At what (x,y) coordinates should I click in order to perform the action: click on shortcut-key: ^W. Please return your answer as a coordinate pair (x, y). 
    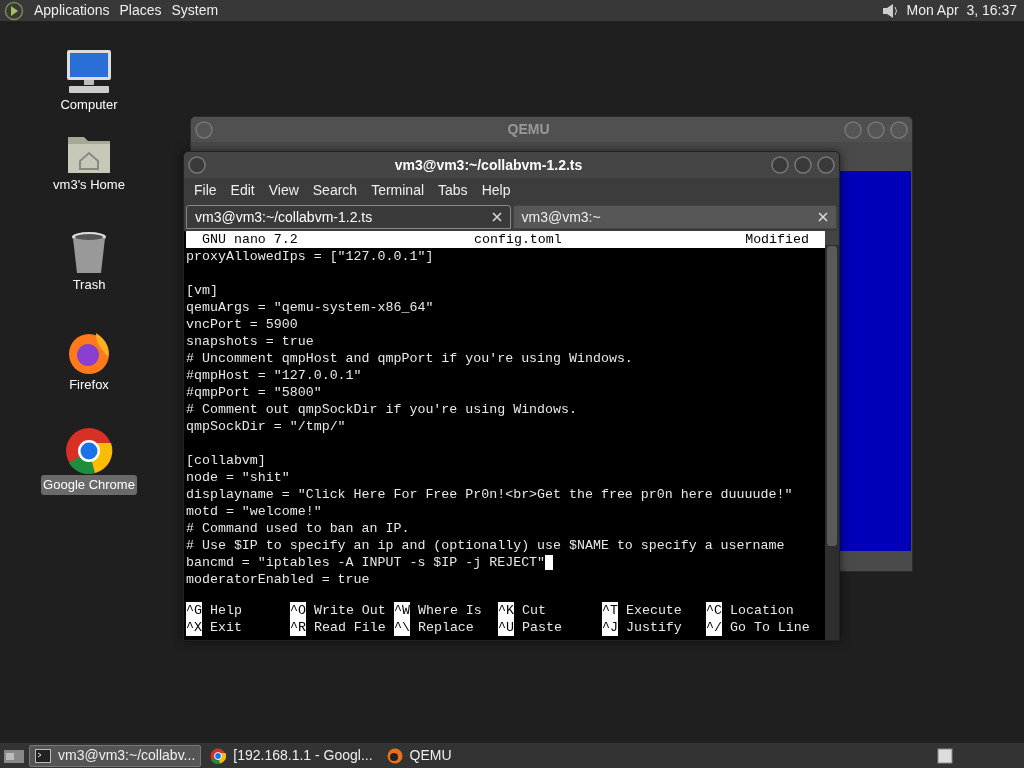
    Looking at the image, I should click on (402, 610).